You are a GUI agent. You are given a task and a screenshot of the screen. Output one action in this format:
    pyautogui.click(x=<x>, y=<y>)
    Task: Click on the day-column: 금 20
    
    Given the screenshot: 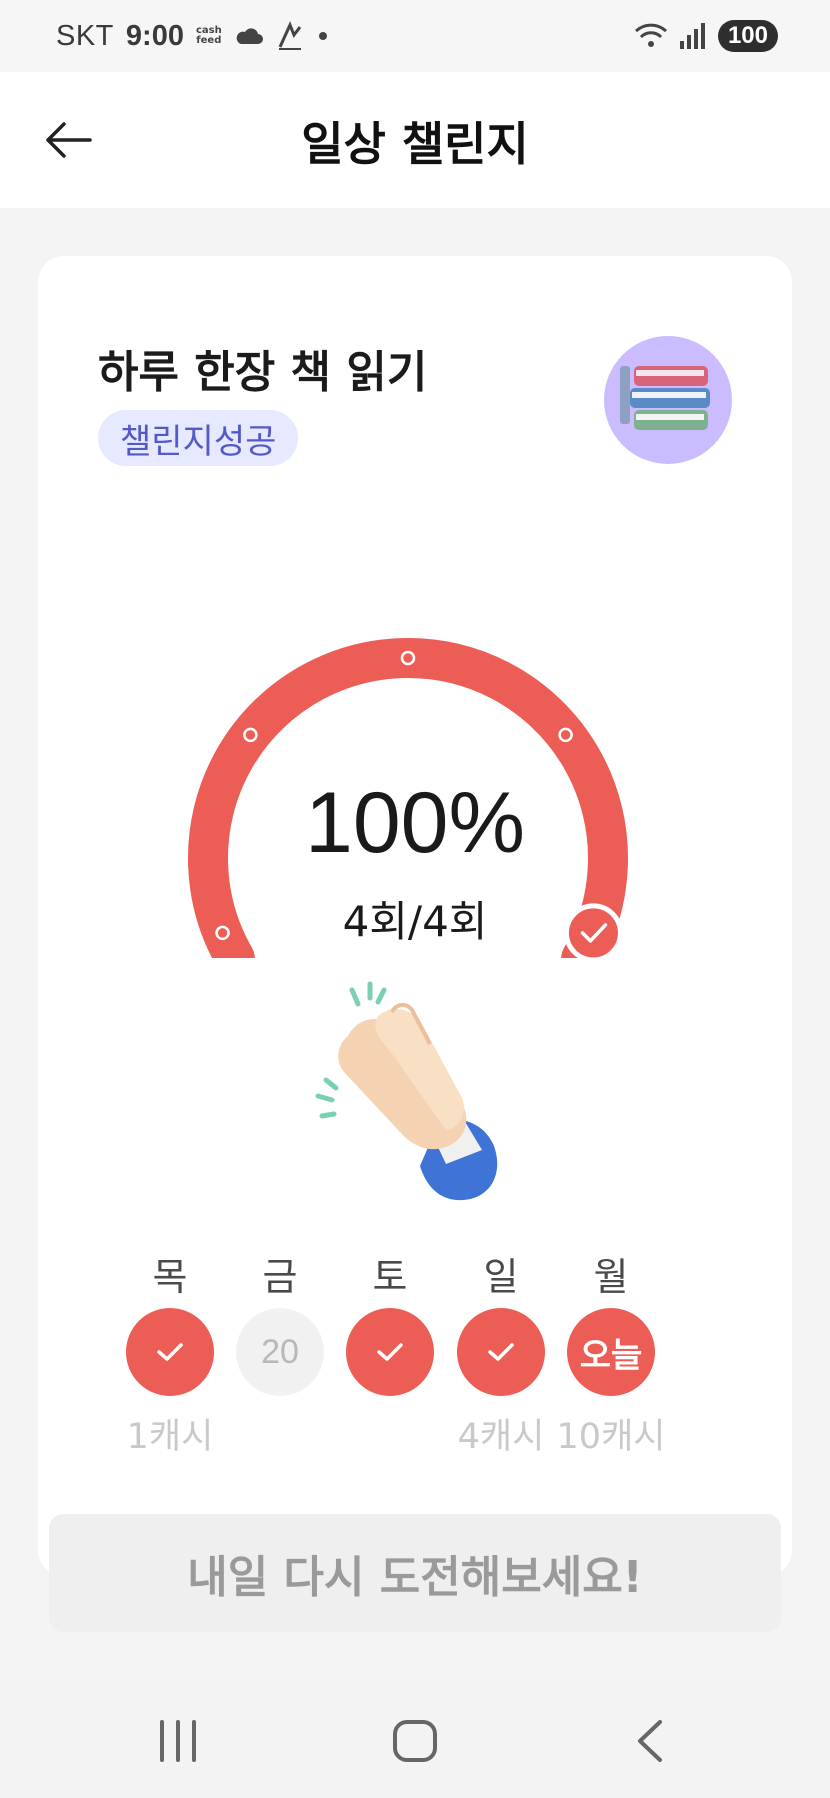 What is the action you would take?
    pyautogui.click(x=280, y=1350)
    